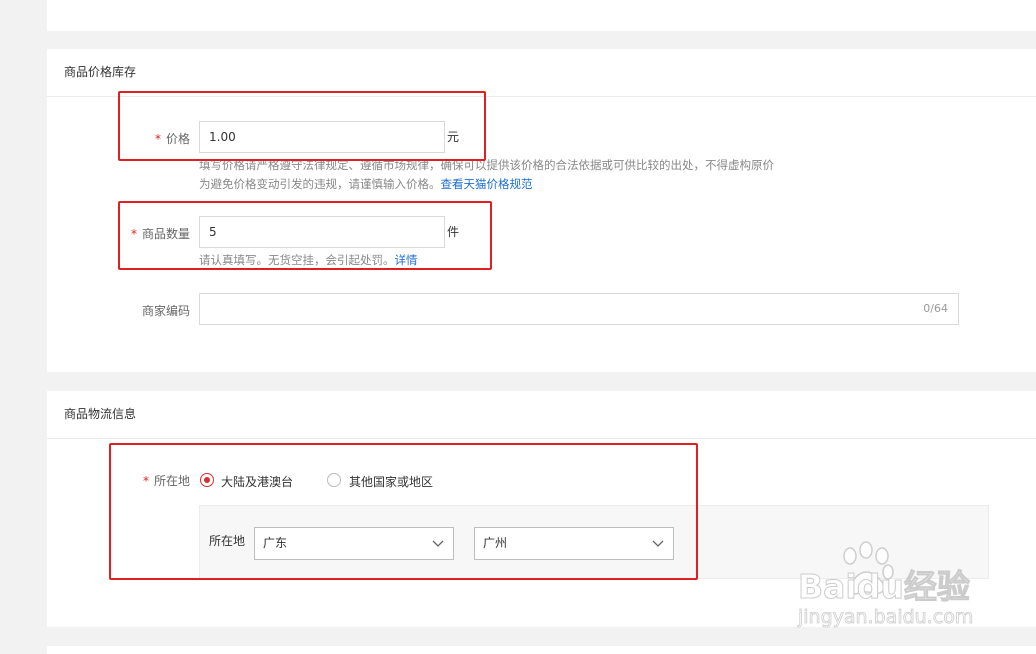 This screenshot has width=1036, height=654. What do you see at coordinates (453, 232) in the screenshot?
I see `quantity-unit: 件` at bounding box center [453, 232].